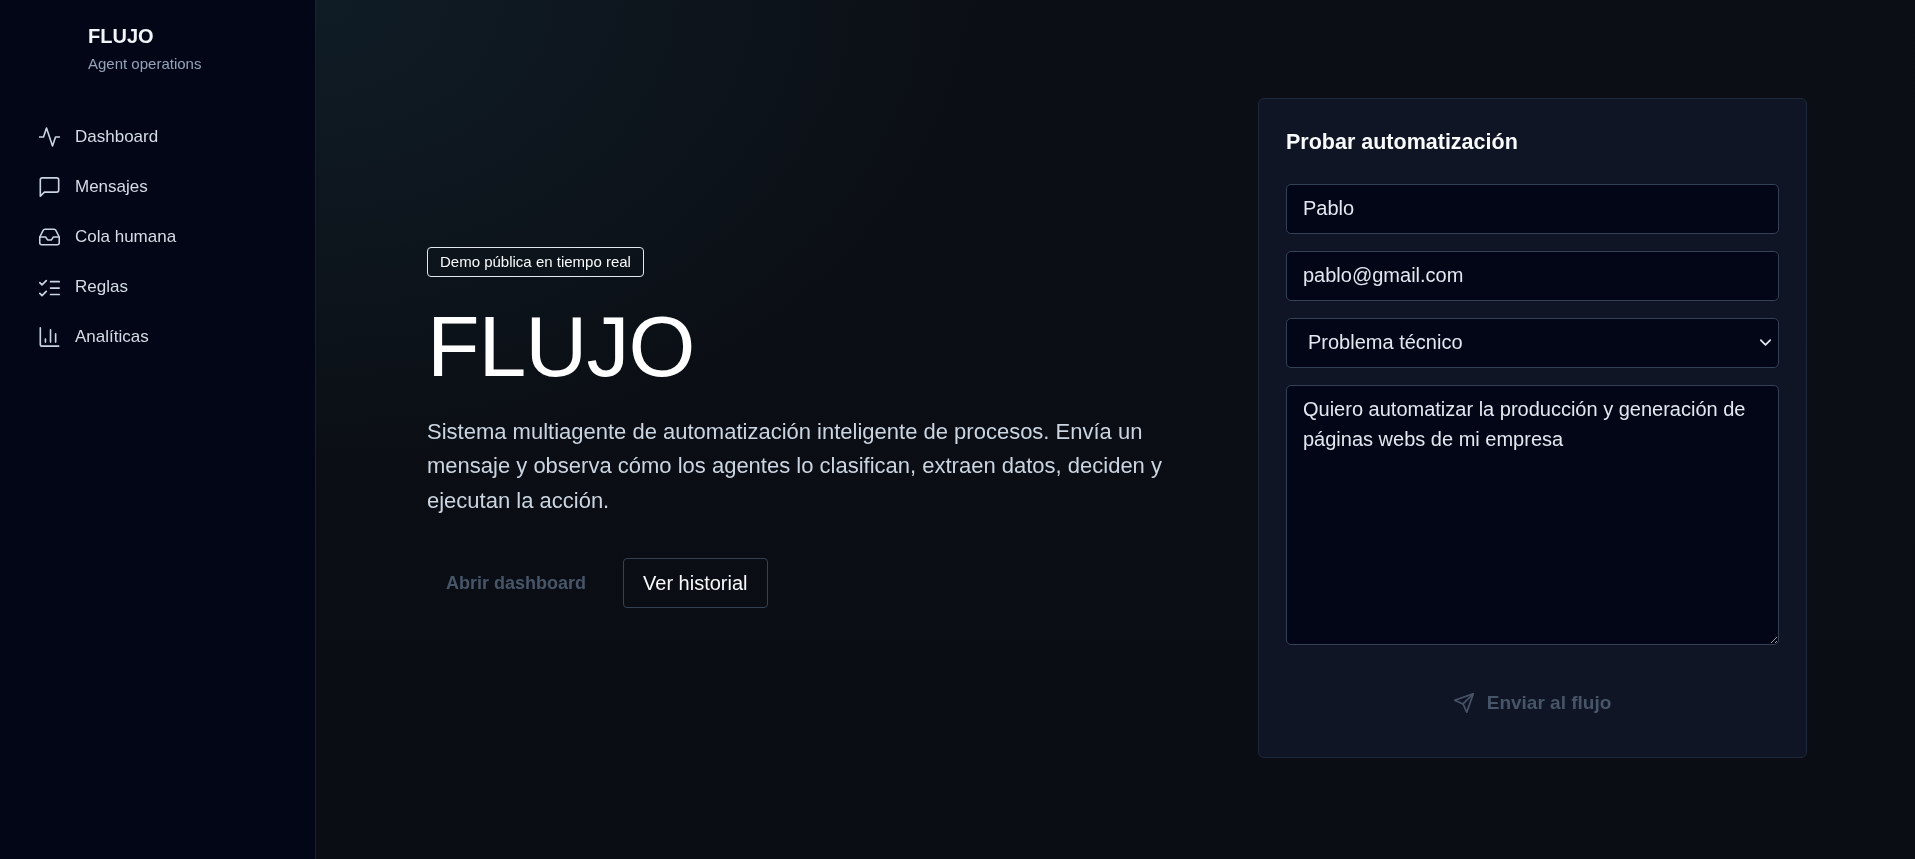  I want to click on outline-button: Ver historial, so click(695, 583).